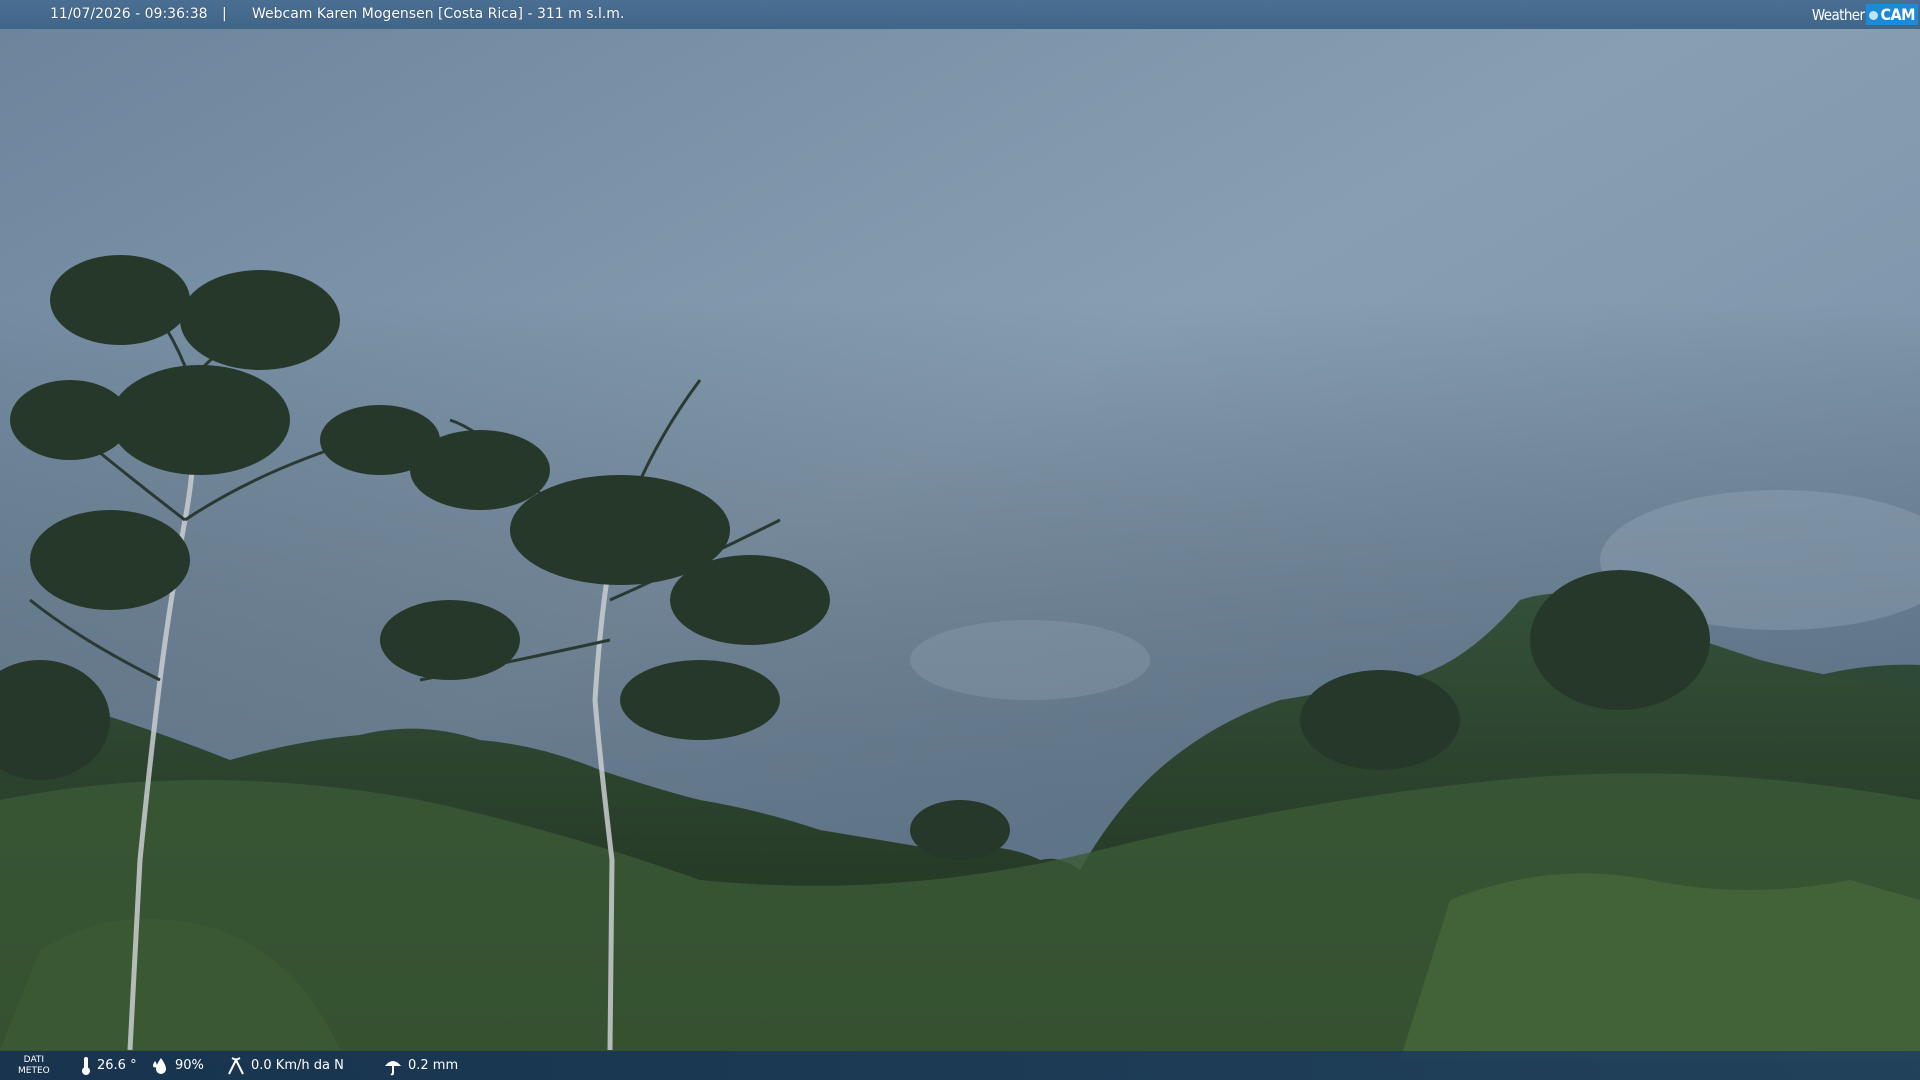 Image resolution: width=1920 pixels, height=1080 pixels. What do you see at coordinates (34, 1060) in the screenshot?
I see `weather-label-line1: DATI` at bounding box center [34, 1060].